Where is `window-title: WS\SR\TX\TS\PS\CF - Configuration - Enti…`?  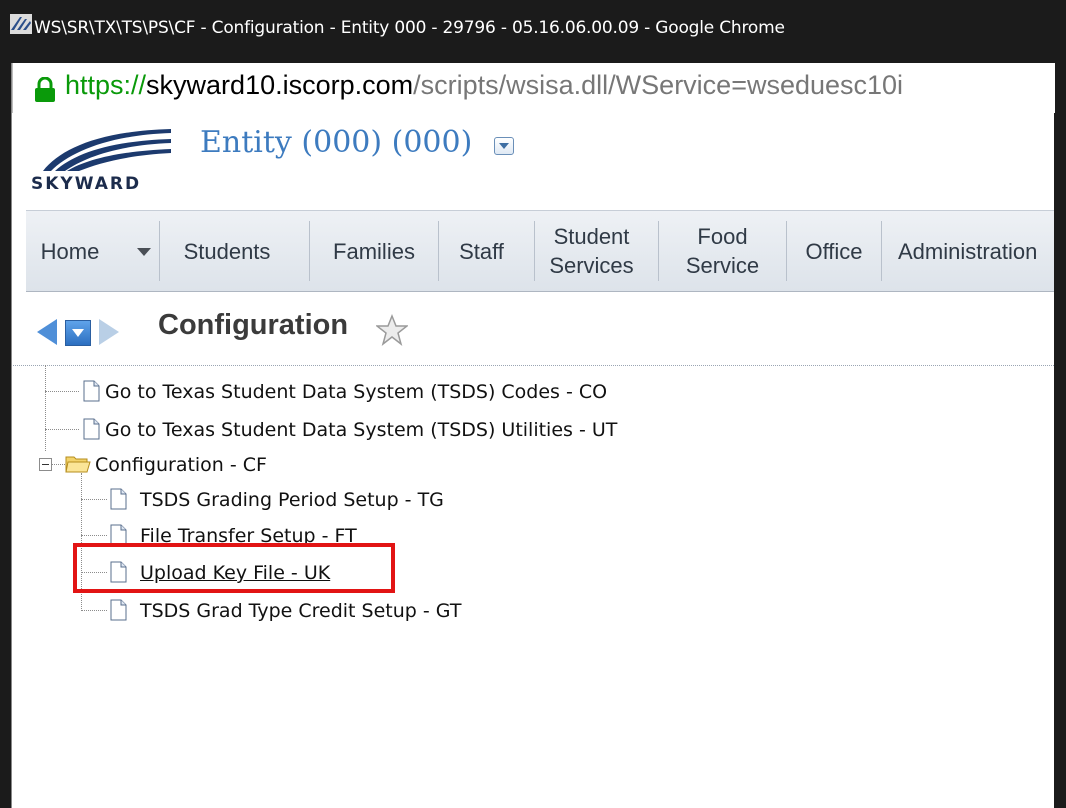 window-title: WS\SR\TX\TS\PS\CF - Configuration - Enti… is located at coordinates (409, 28).